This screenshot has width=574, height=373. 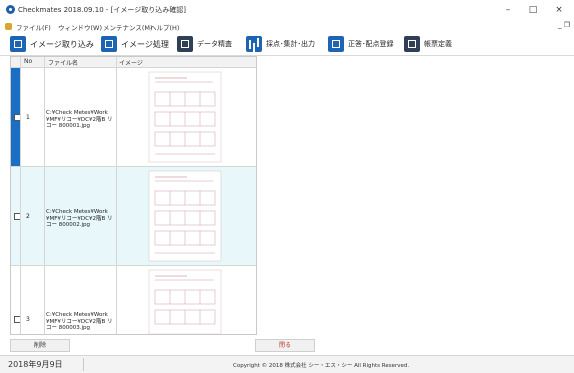 I want to click on mdi-controls: _ ❐, so click(x=564, y=25).